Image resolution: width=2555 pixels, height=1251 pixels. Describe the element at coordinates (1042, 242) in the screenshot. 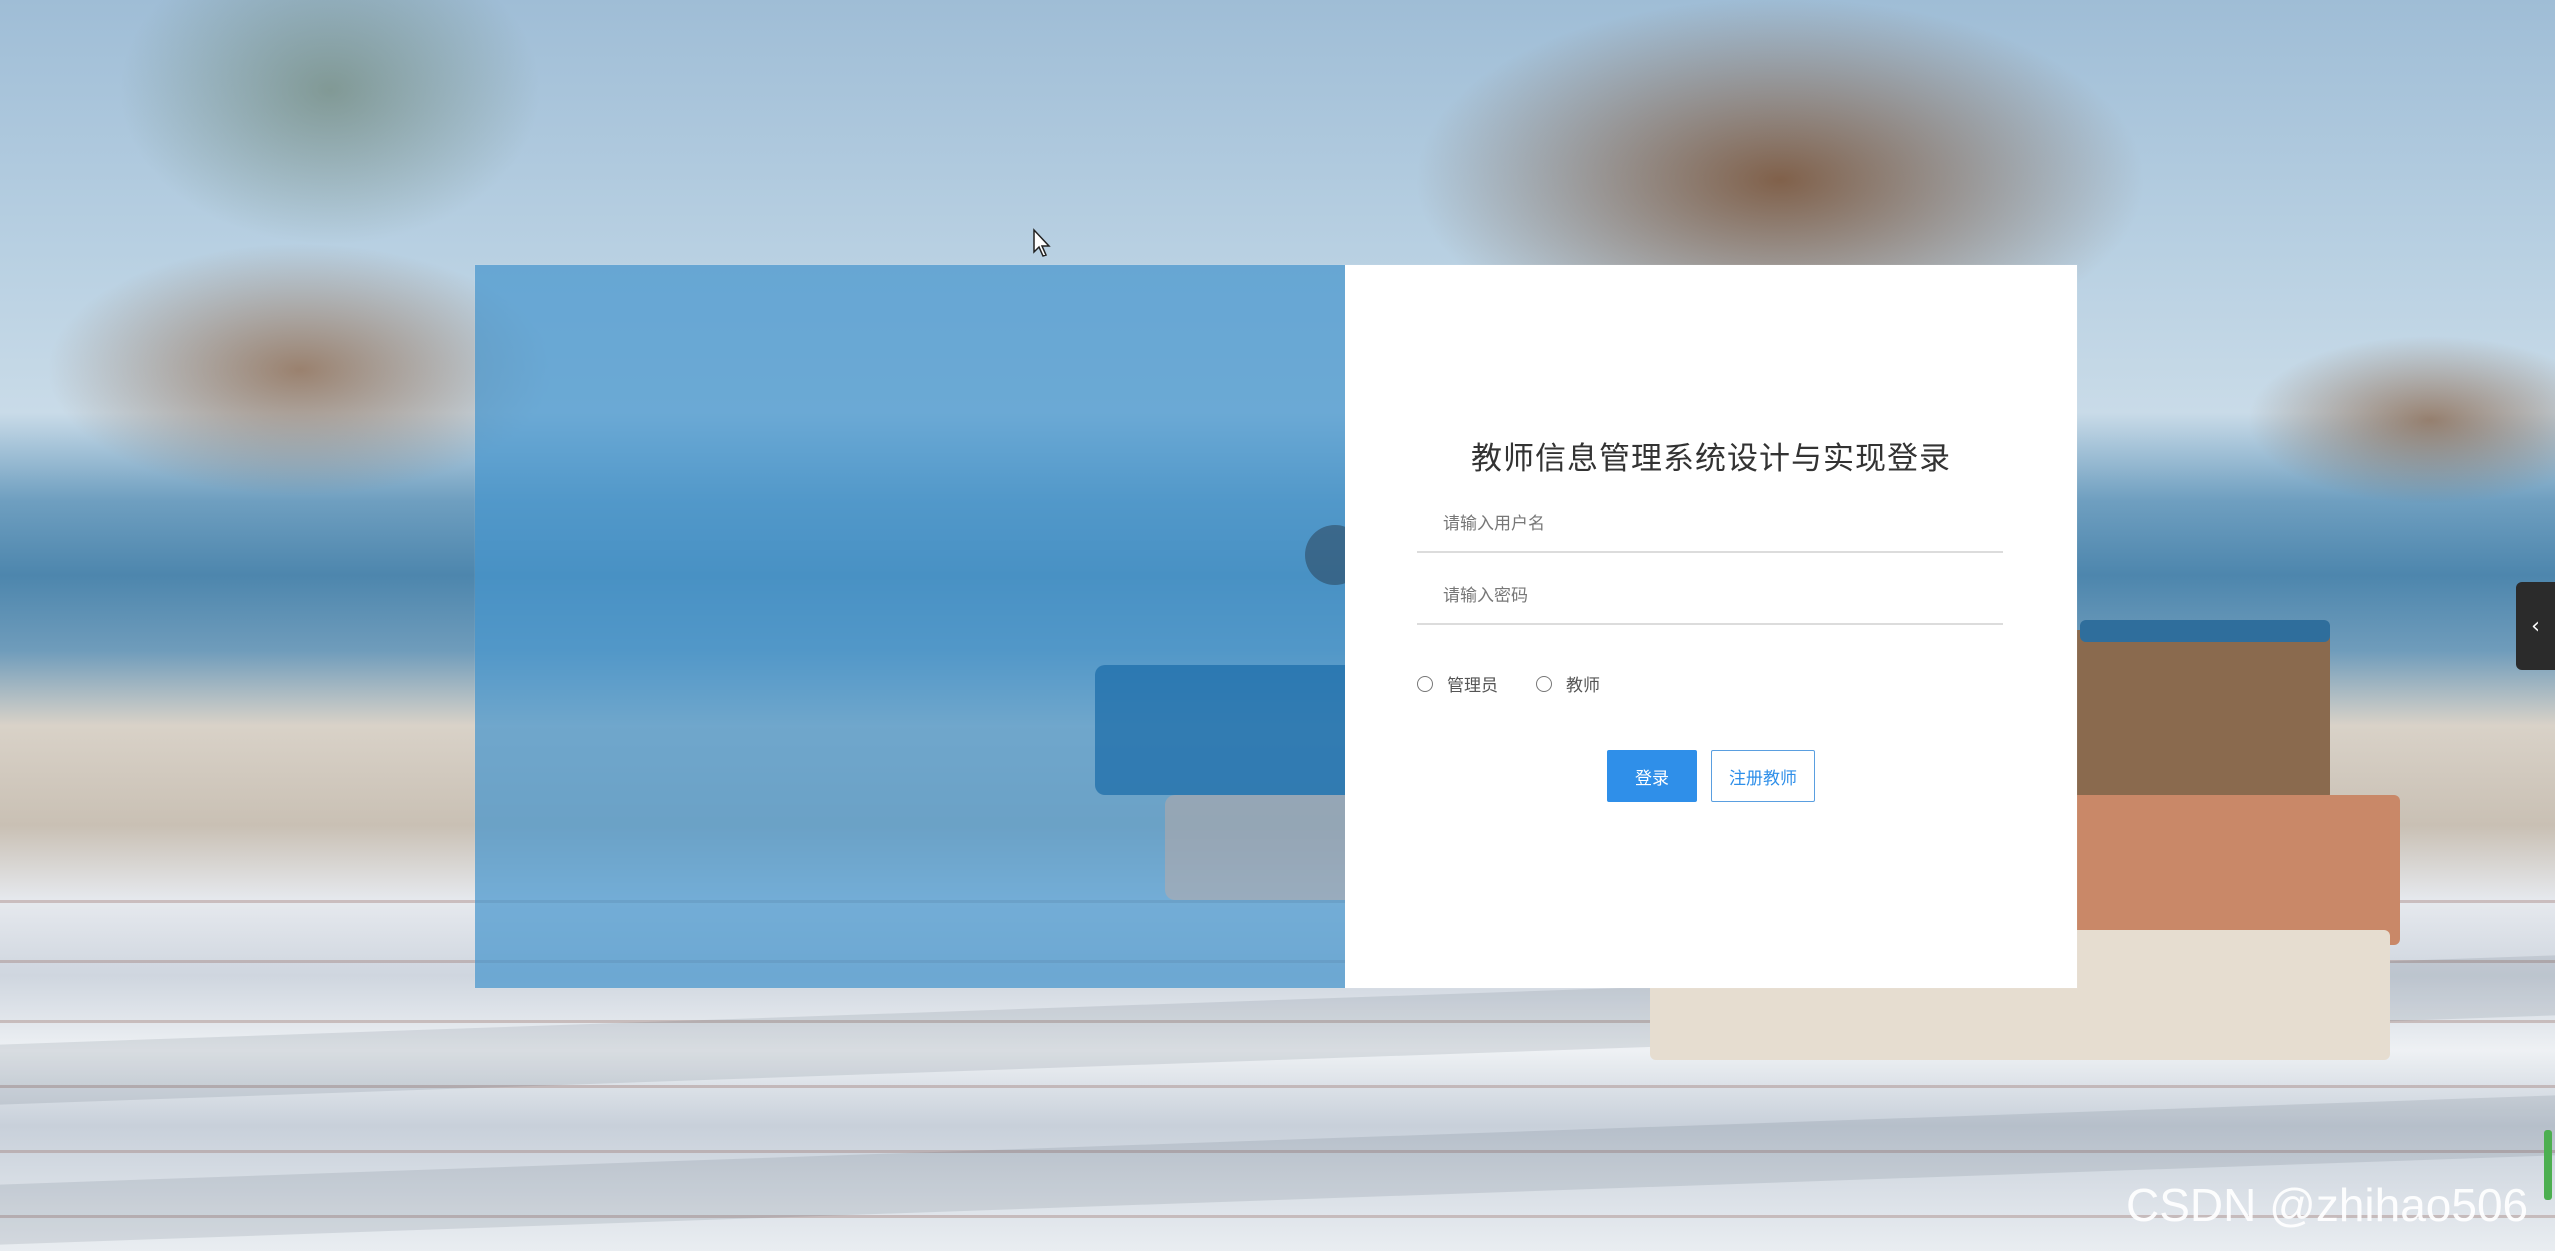

I see `mouse-cursor-icon` at that location.